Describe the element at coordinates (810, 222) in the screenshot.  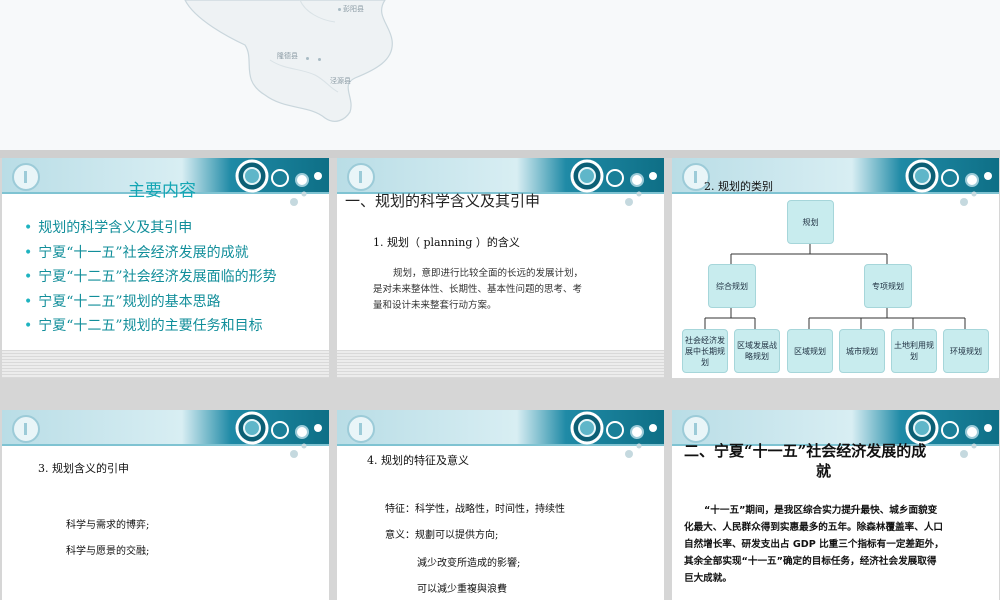
I see `chart-node-root: 规划` at that location.